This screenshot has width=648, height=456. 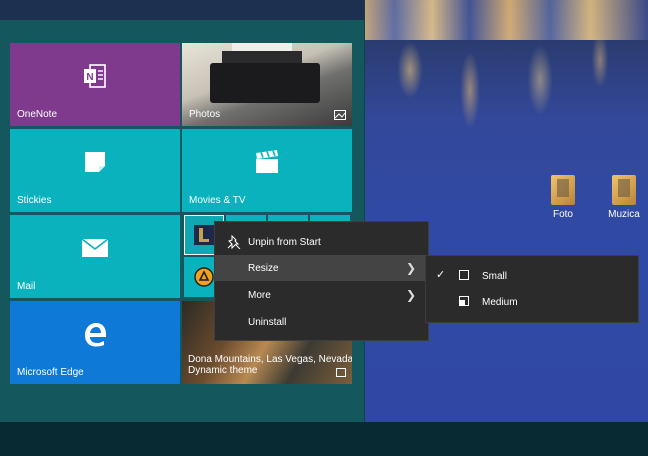 What do you see at coordinates (464, 301) in the screenshot?
I see `medium-size-icon` at bounding box center [464, 301].